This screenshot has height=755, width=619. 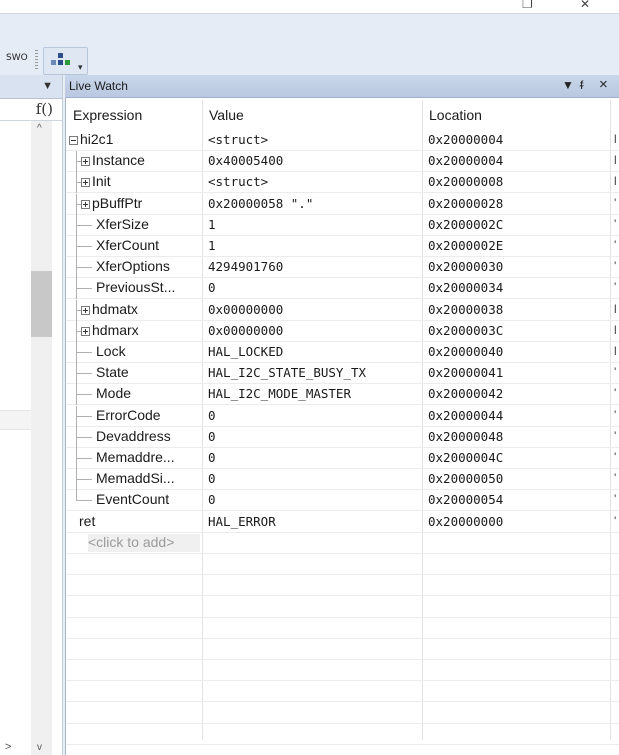 I want to click on scroll-up-icon: ^, so click(x=39, y=128).